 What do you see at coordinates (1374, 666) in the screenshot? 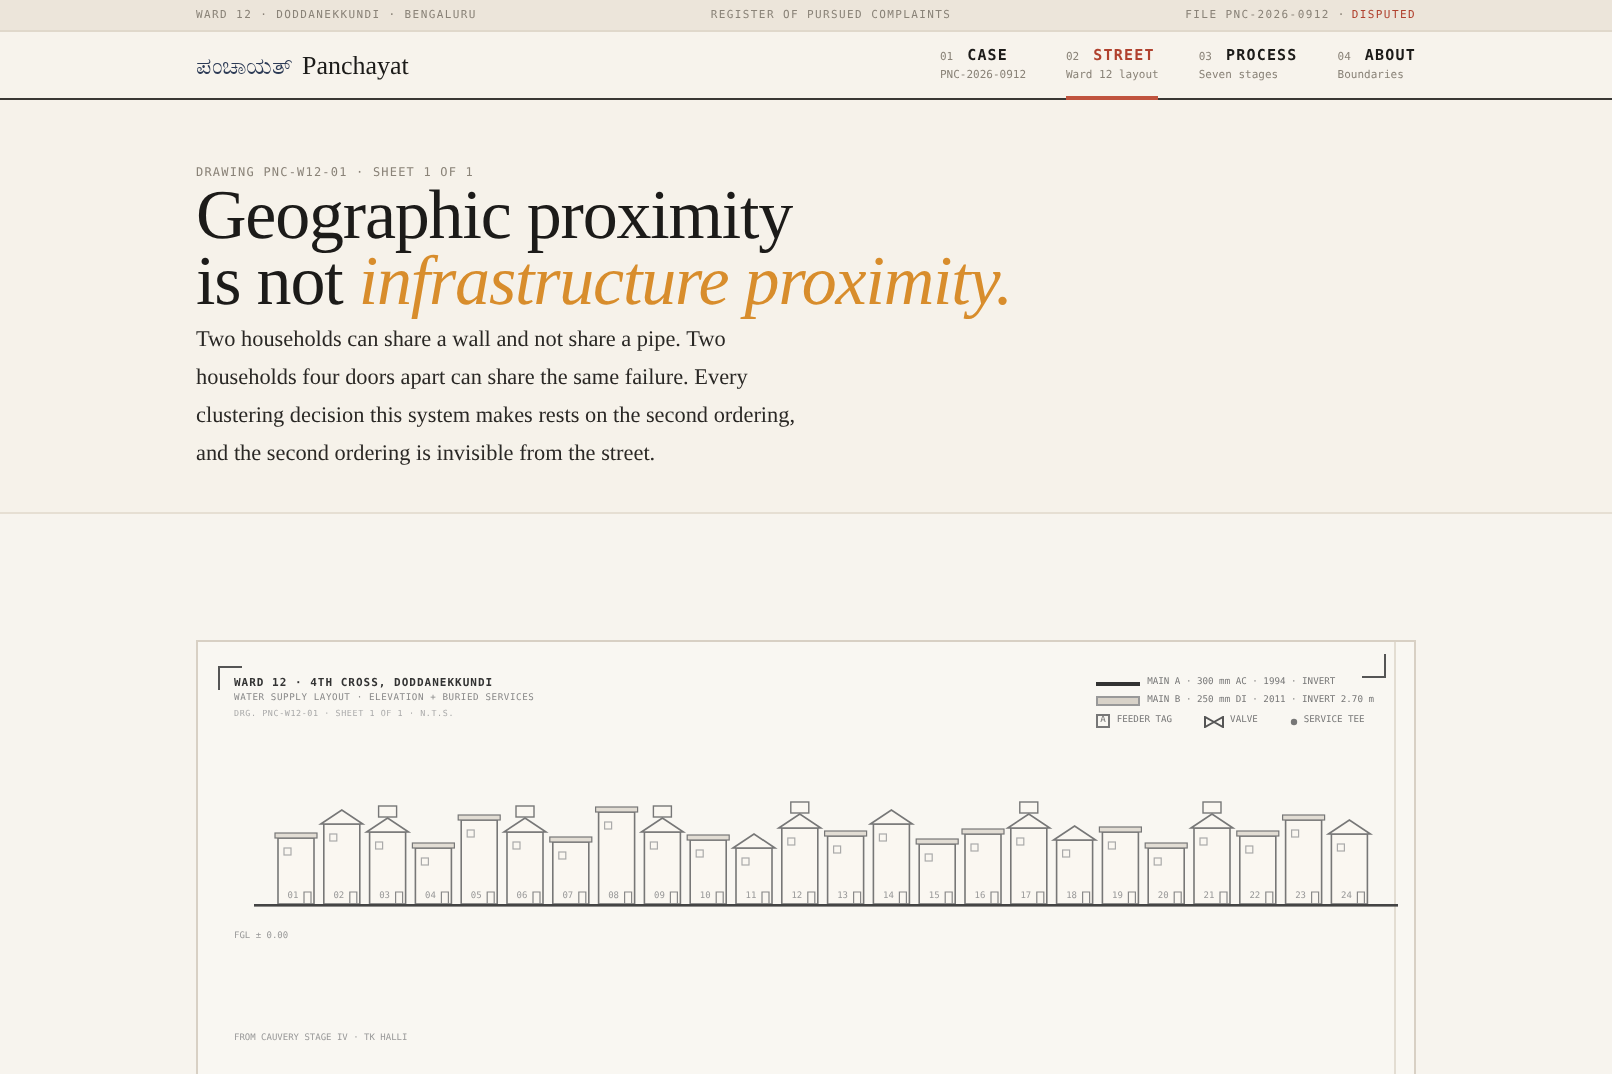
I see `crop-mark-icon` at bounding box center [1374, 666].